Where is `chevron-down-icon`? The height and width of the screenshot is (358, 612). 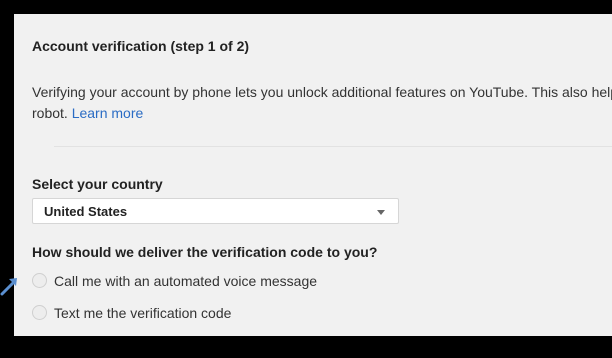
chevron-down-icon is located at coordinates (381, 212).